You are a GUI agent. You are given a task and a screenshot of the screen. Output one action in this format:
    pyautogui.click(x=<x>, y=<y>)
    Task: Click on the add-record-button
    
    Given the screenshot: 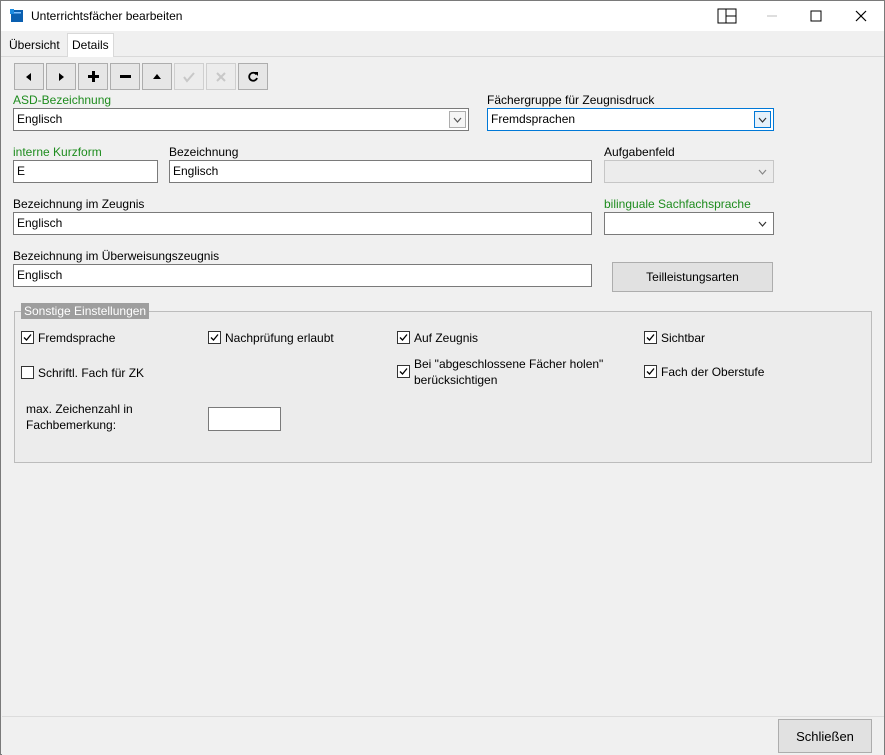 What is the action you would take?
    pyautogui.click(x=93, y=76)
    